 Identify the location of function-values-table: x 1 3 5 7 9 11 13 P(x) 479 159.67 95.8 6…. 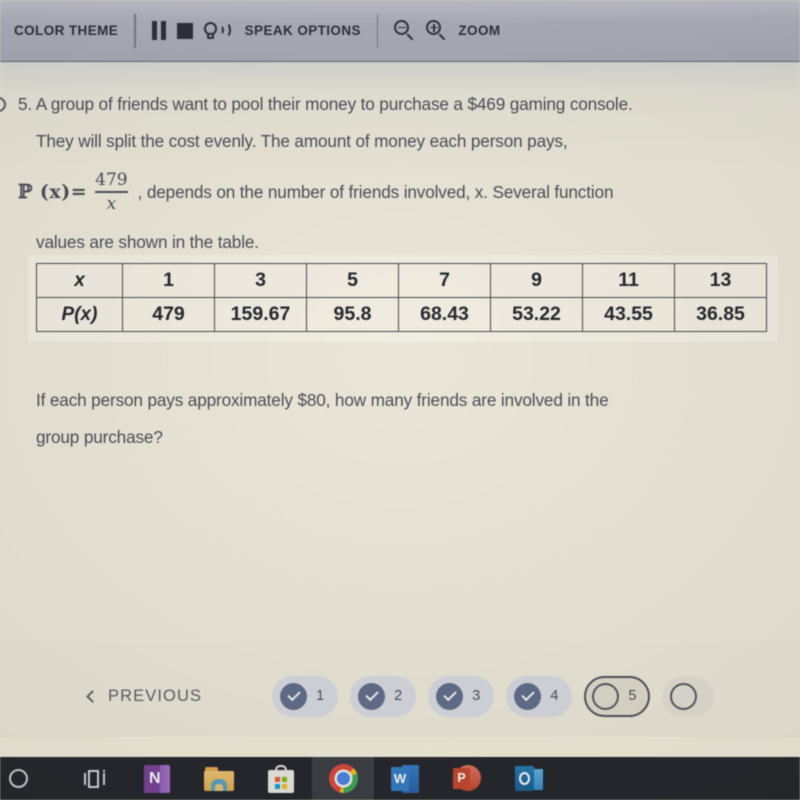
(401, 297).